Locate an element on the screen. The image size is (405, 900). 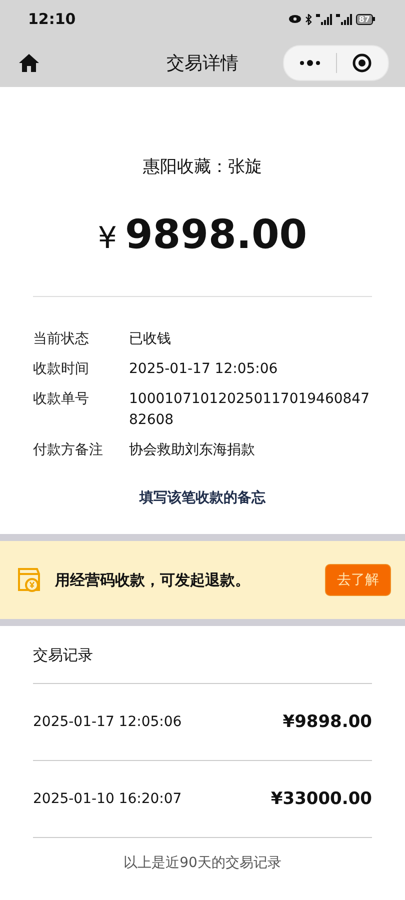
detail-value: 10001071012025011701946084782608 is located at coordinates (249, 410).